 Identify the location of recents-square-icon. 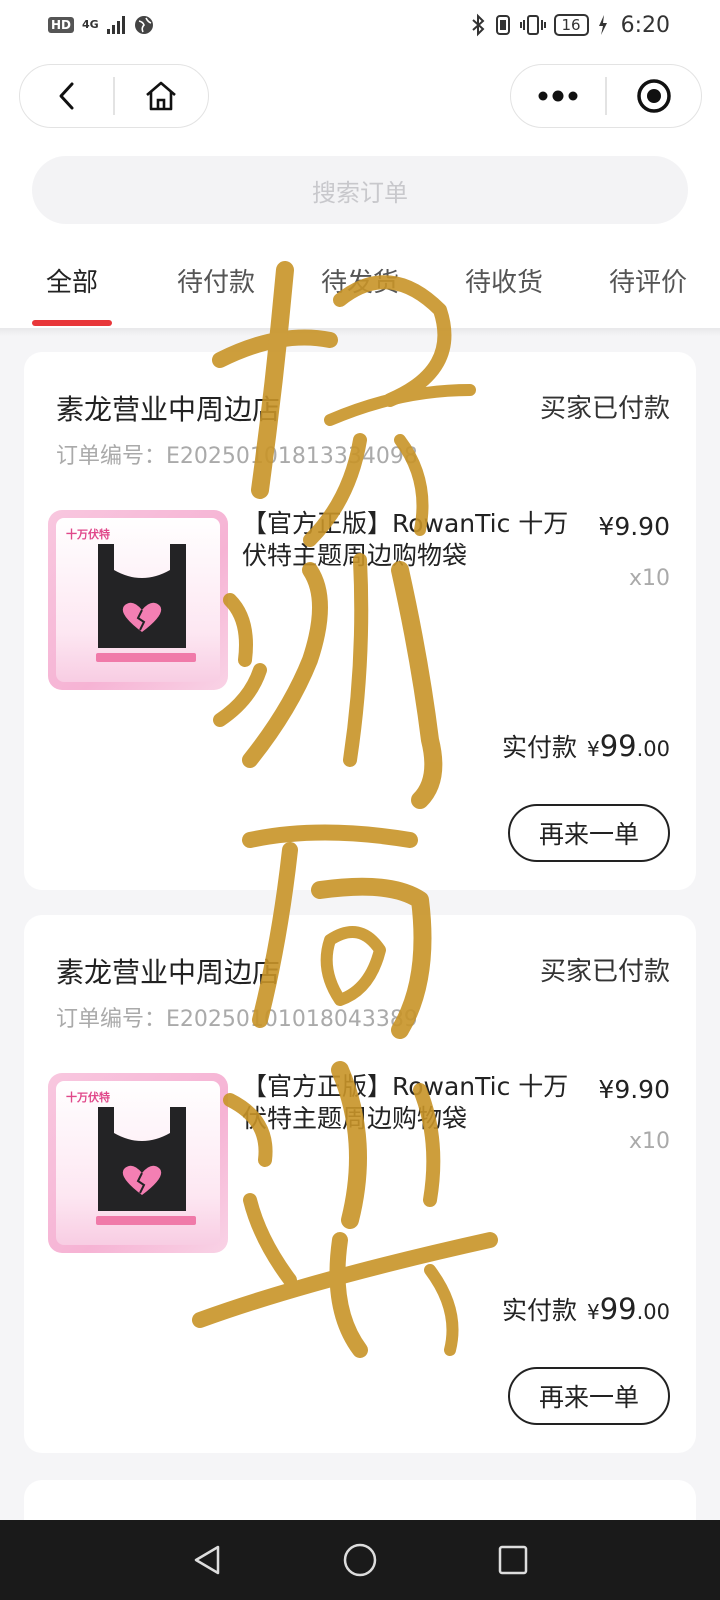
(513, 1560).